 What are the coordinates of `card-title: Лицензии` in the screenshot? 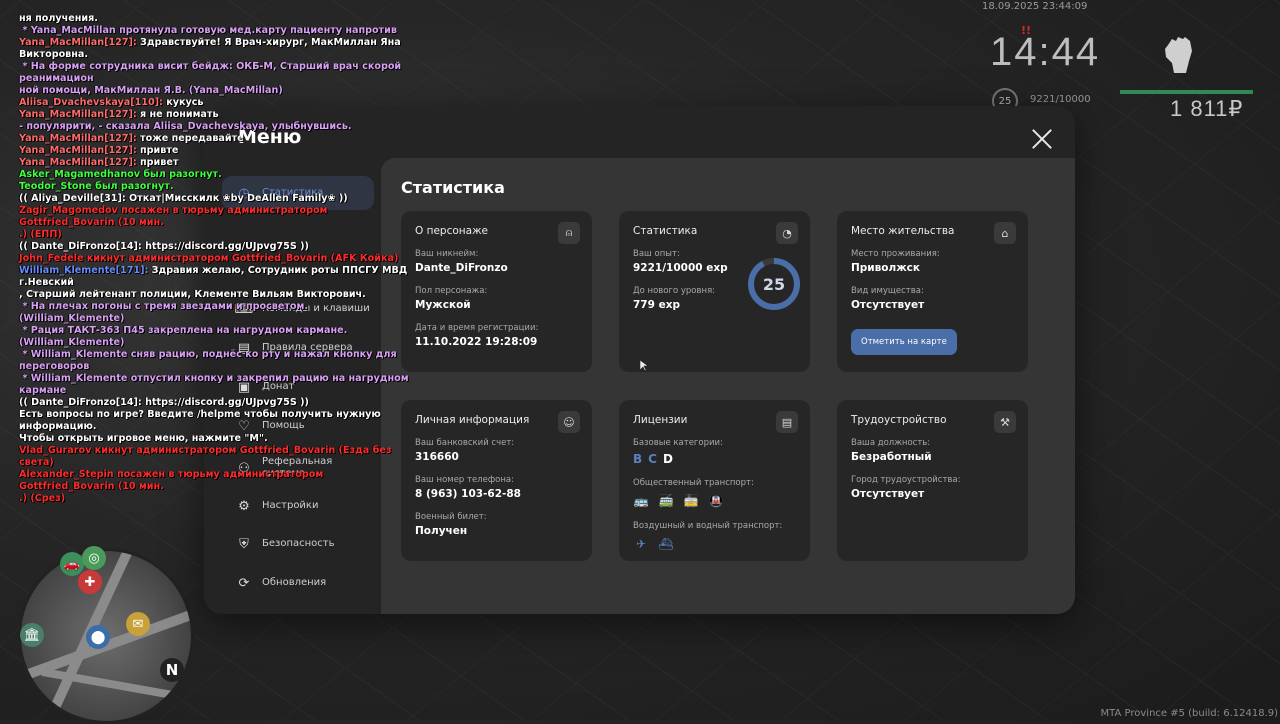 It's located at (660, 420).